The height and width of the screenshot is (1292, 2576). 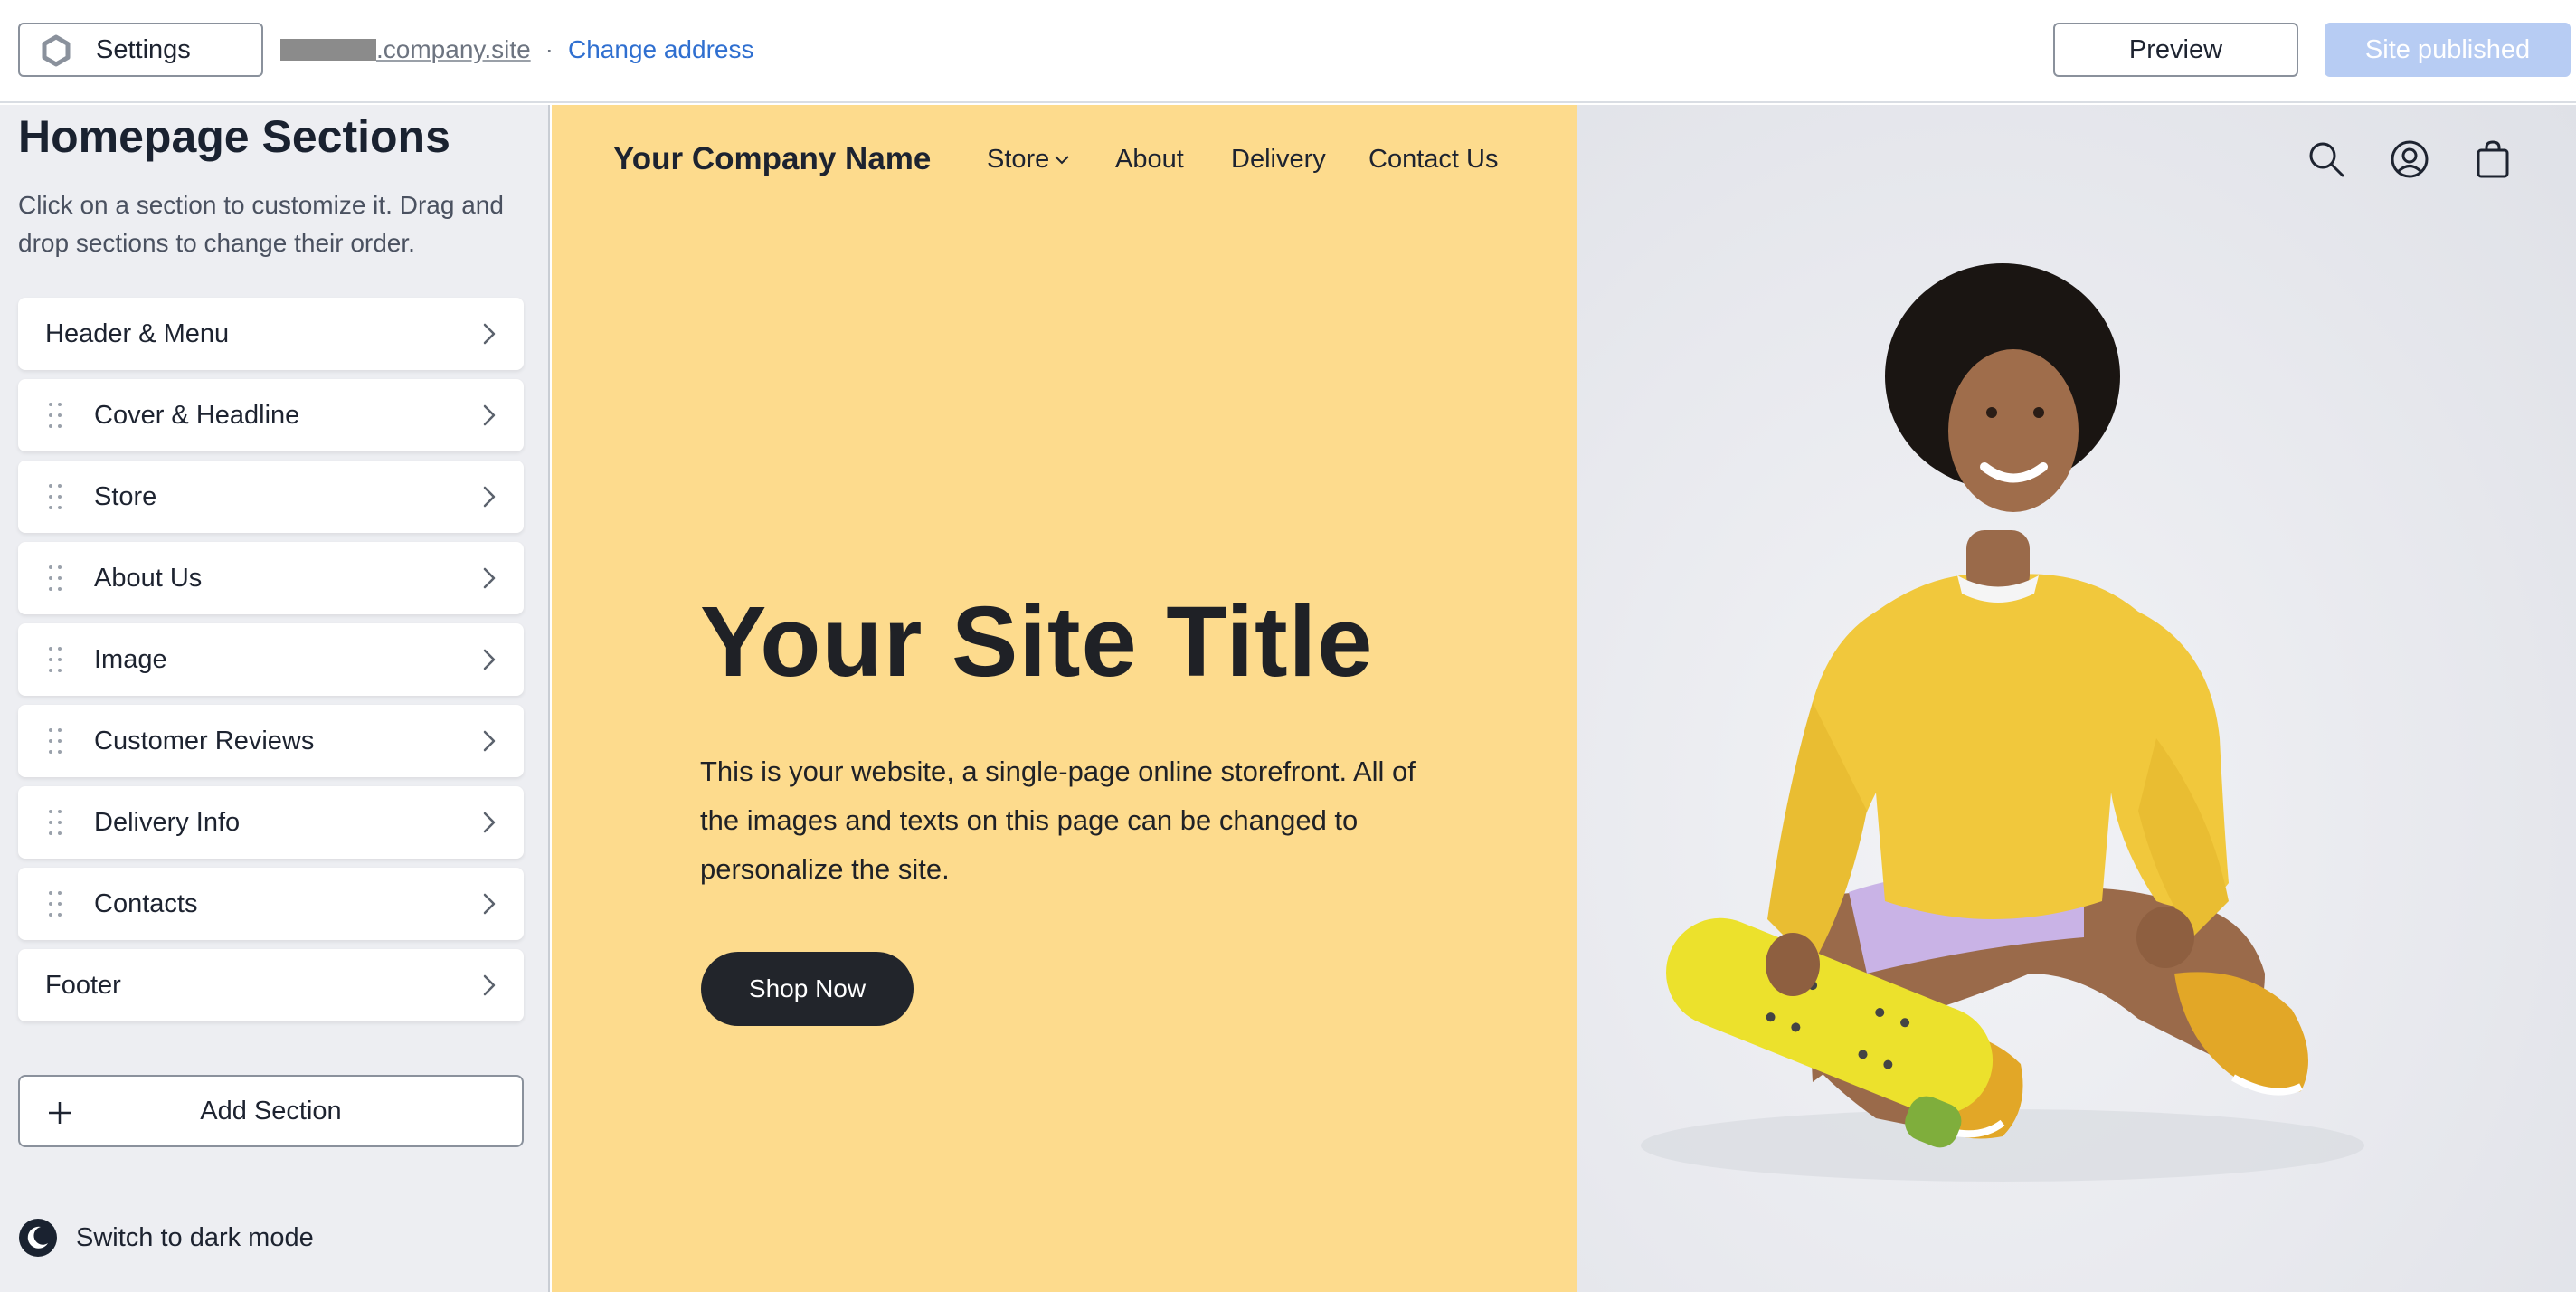 What do you see at coordinates (328, 50) in the screenshot?
I see `redacted-subdomain` at bounding box center [328, 50].